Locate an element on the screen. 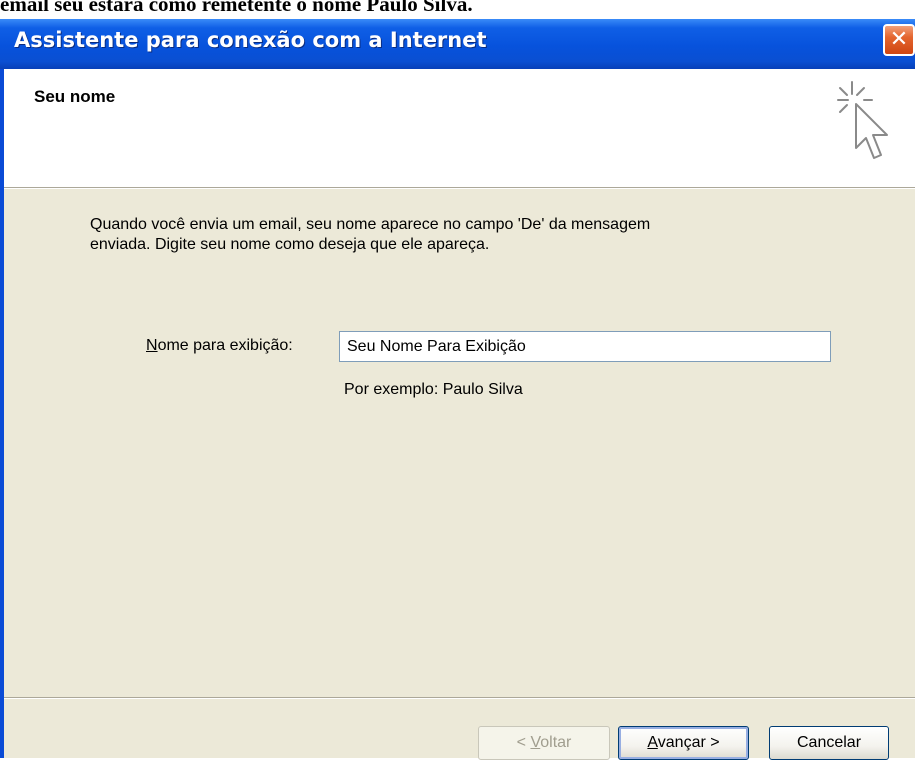 This screenshot has height=760, width=915. next-button-text: vançar > is located at coordinates (688, 742).